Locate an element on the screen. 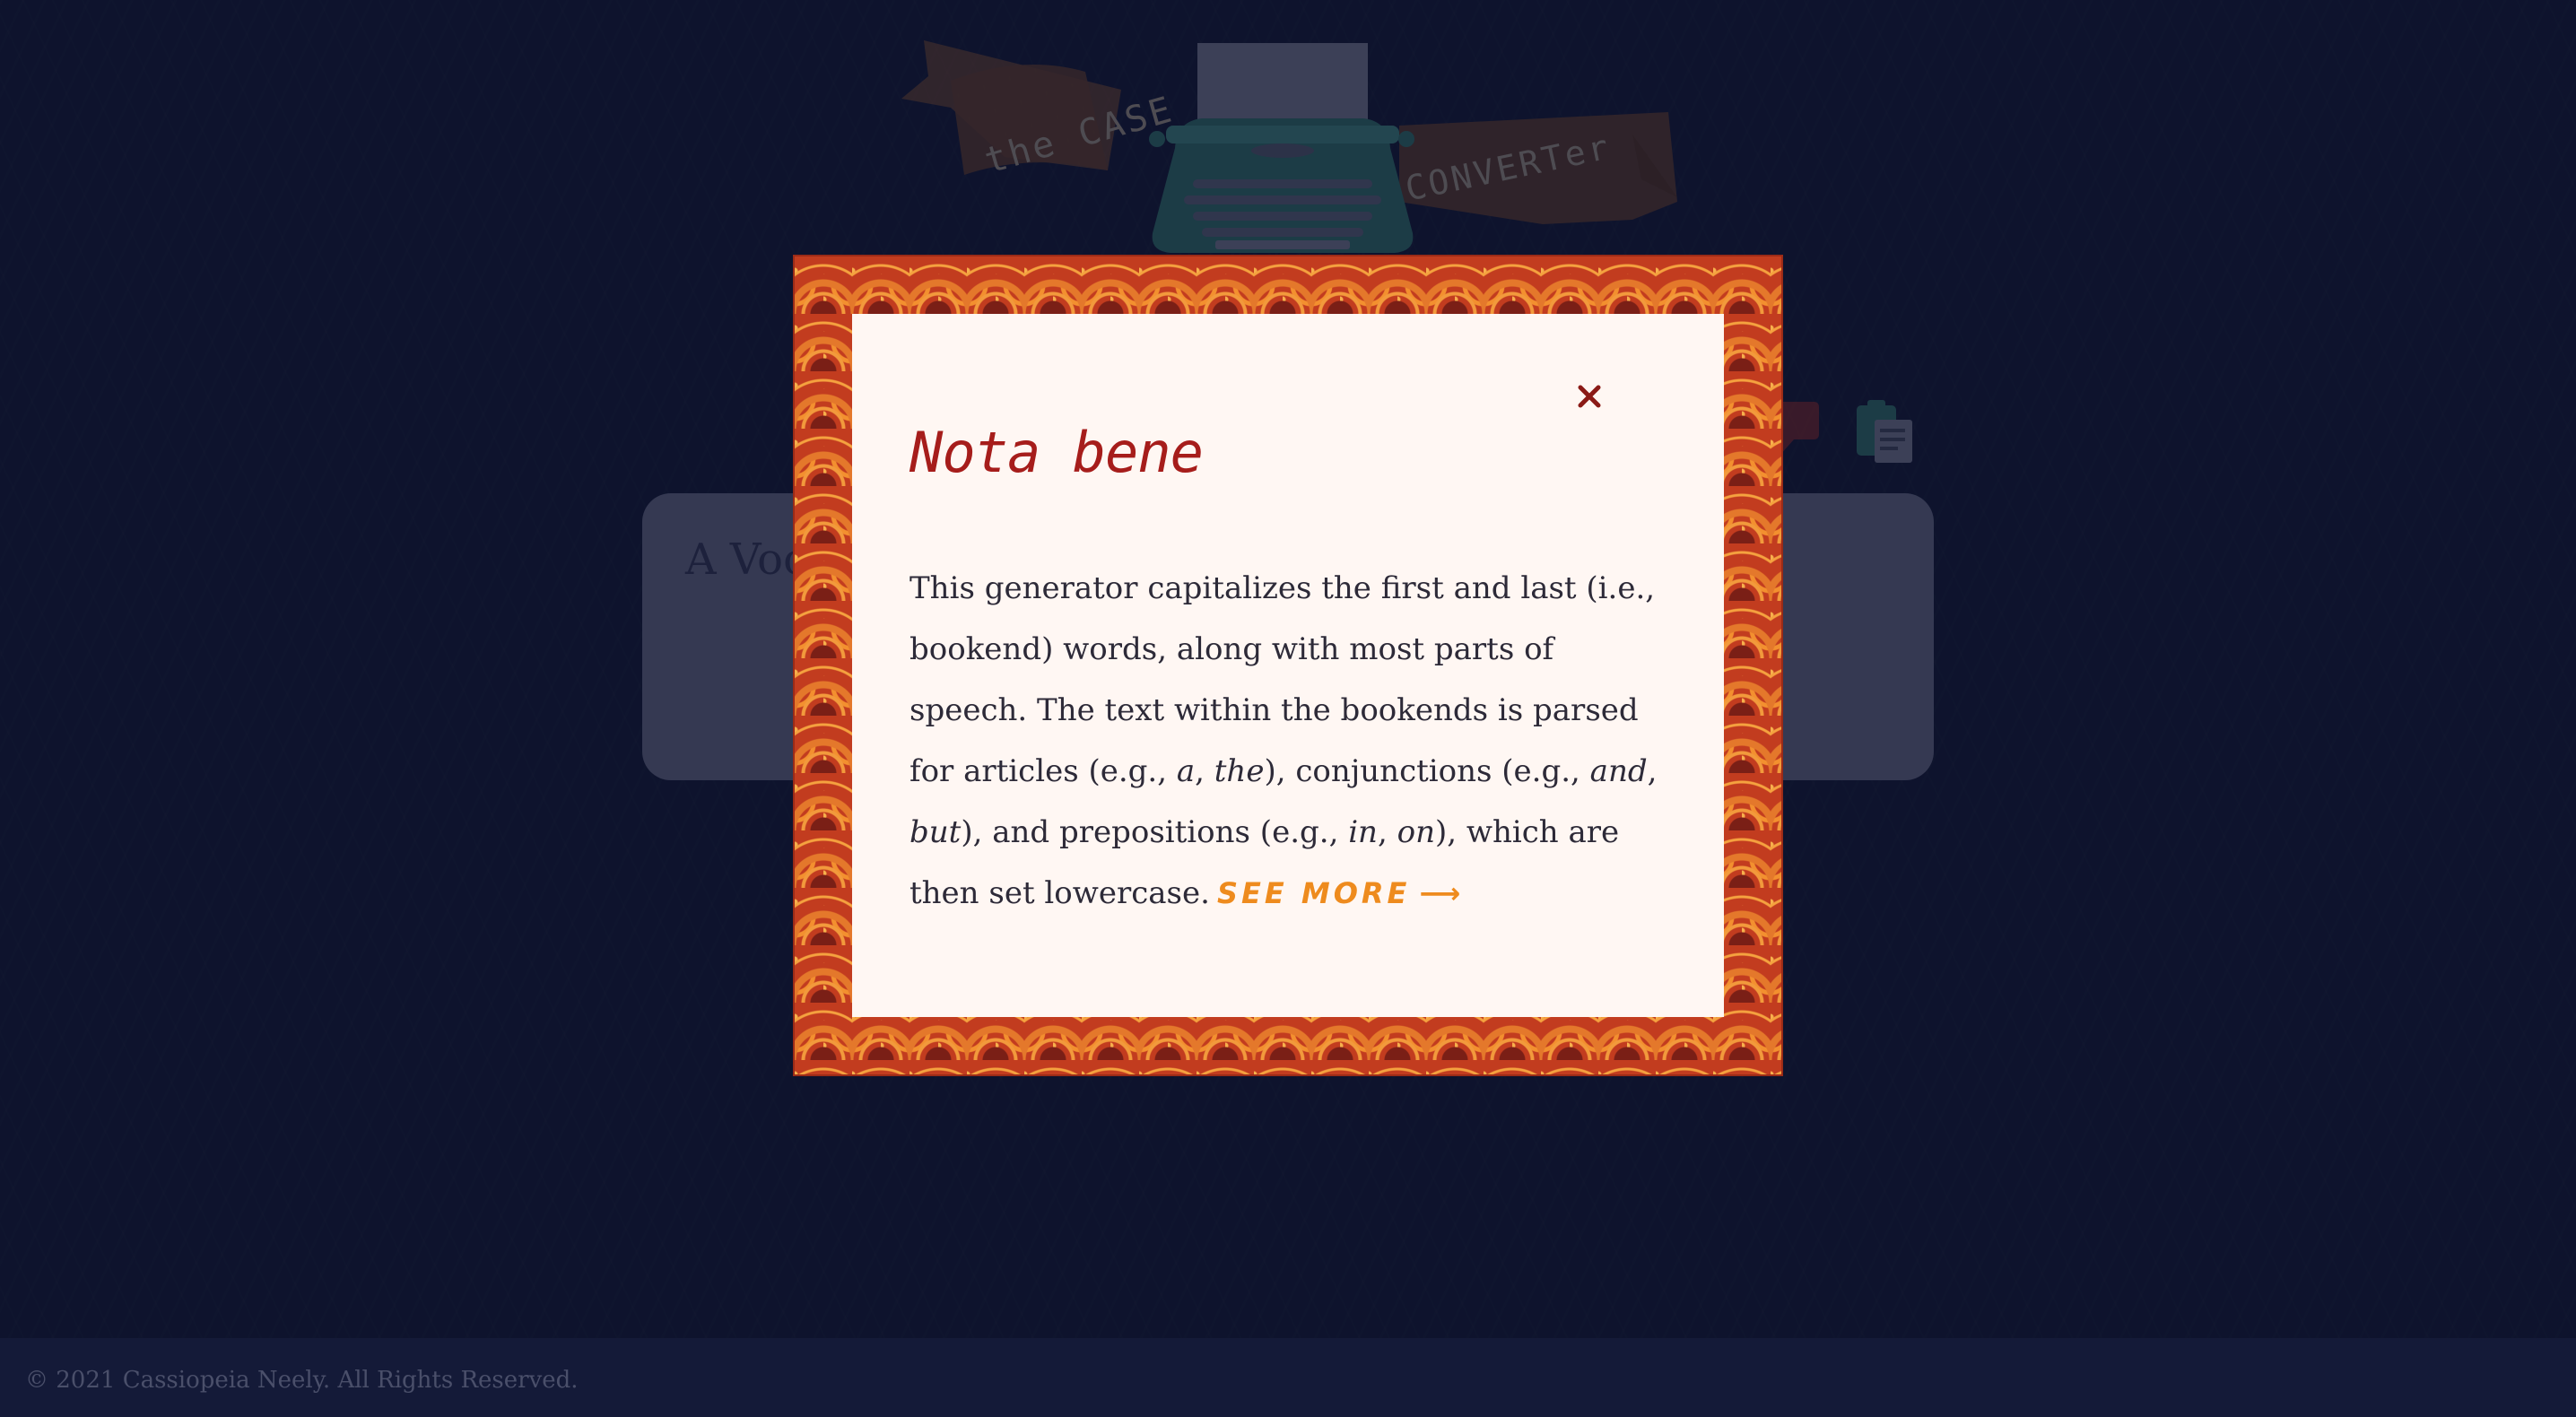 This screenshot has height=1417, width=2576. example-on: on is located at coordinates (1416, 832).